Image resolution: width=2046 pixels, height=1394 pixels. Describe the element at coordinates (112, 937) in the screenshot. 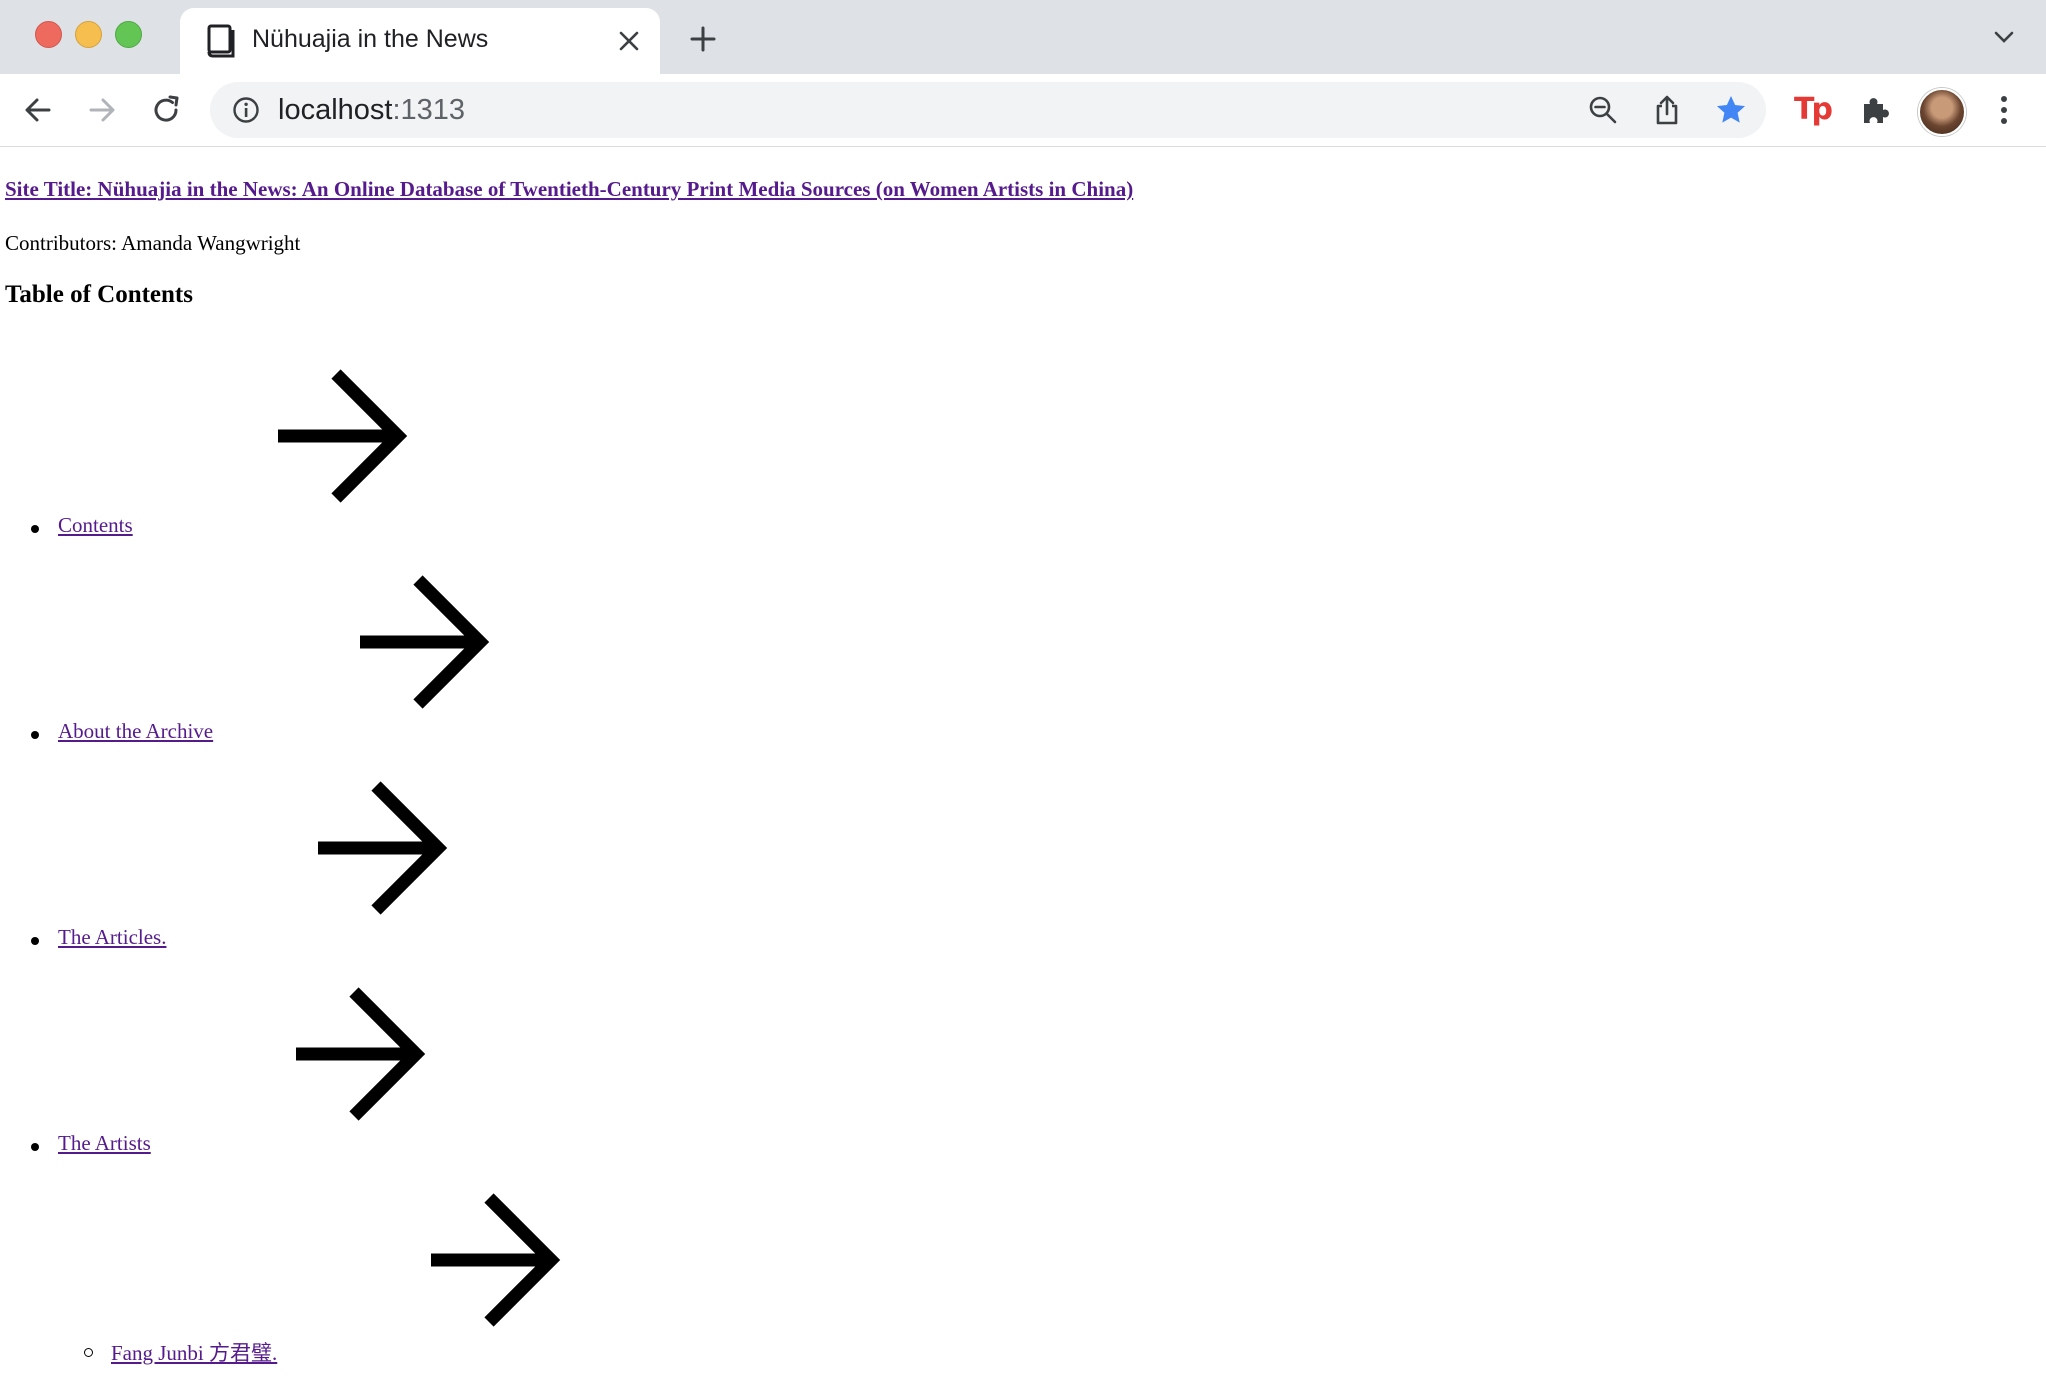

I see `toc-link-the-articles: The Articles.` at that location.